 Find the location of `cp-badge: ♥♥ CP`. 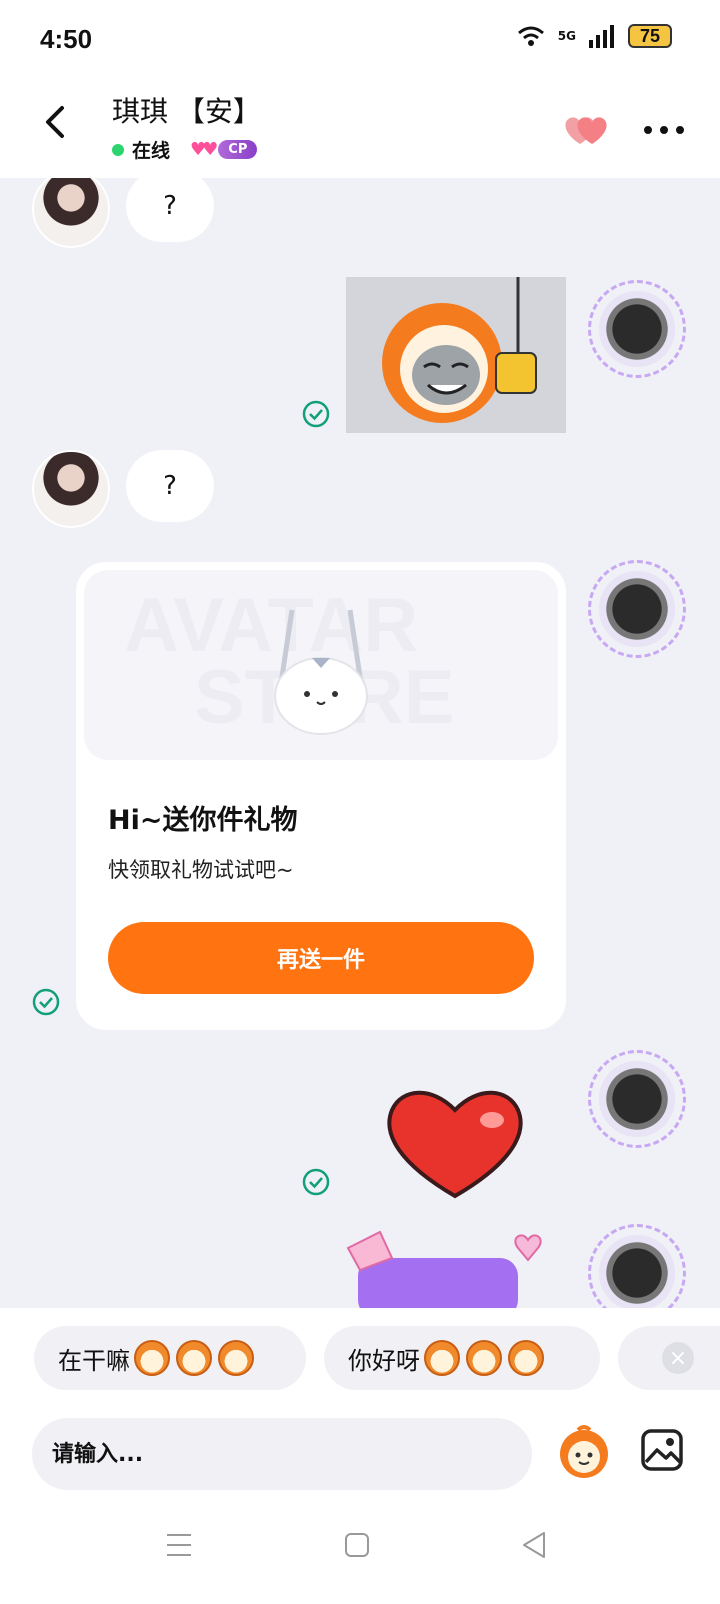

cp-badge: ♥♥ CP is located at coordinates (224, 149).